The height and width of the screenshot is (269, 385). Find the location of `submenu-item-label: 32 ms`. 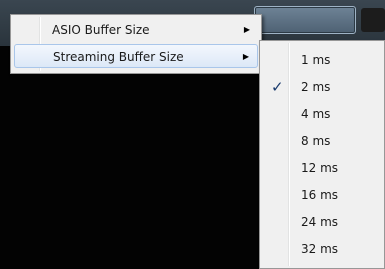

submenu-item-label: 32 ms is located at coordinates (320, 249).